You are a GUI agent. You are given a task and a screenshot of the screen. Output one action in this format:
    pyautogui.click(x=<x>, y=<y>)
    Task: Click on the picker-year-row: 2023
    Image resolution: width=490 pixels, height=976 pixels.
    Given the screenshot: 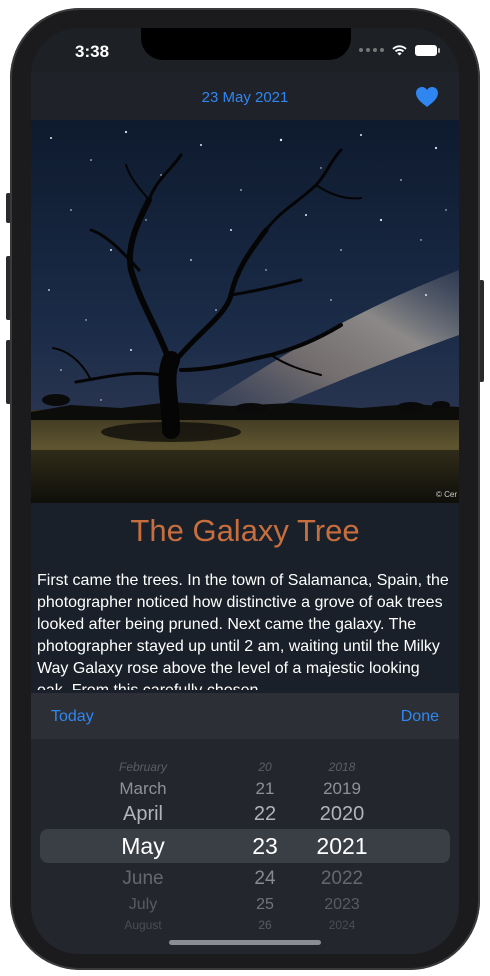 What is the action you would take?
    pyautogui.click(x=342, y=904)
    